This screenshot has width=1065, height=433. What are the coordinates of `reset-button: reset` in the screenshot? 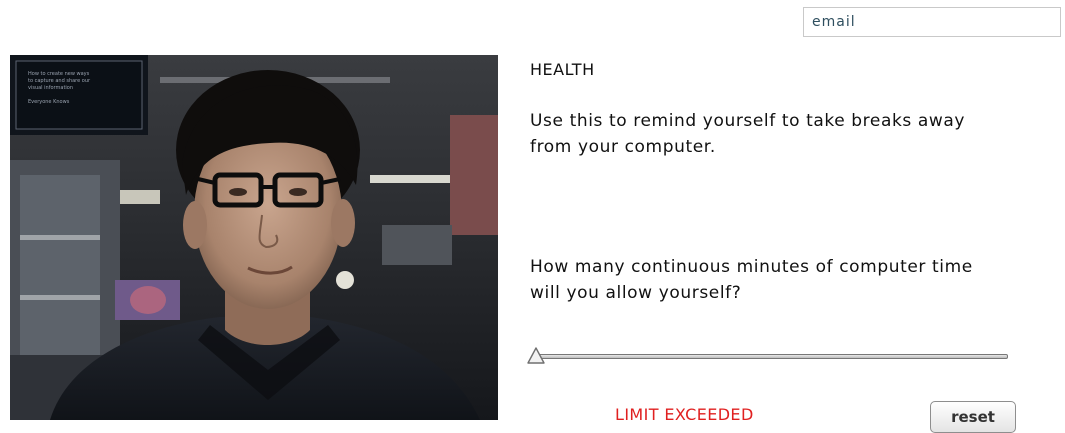 It's located at (973, 417).